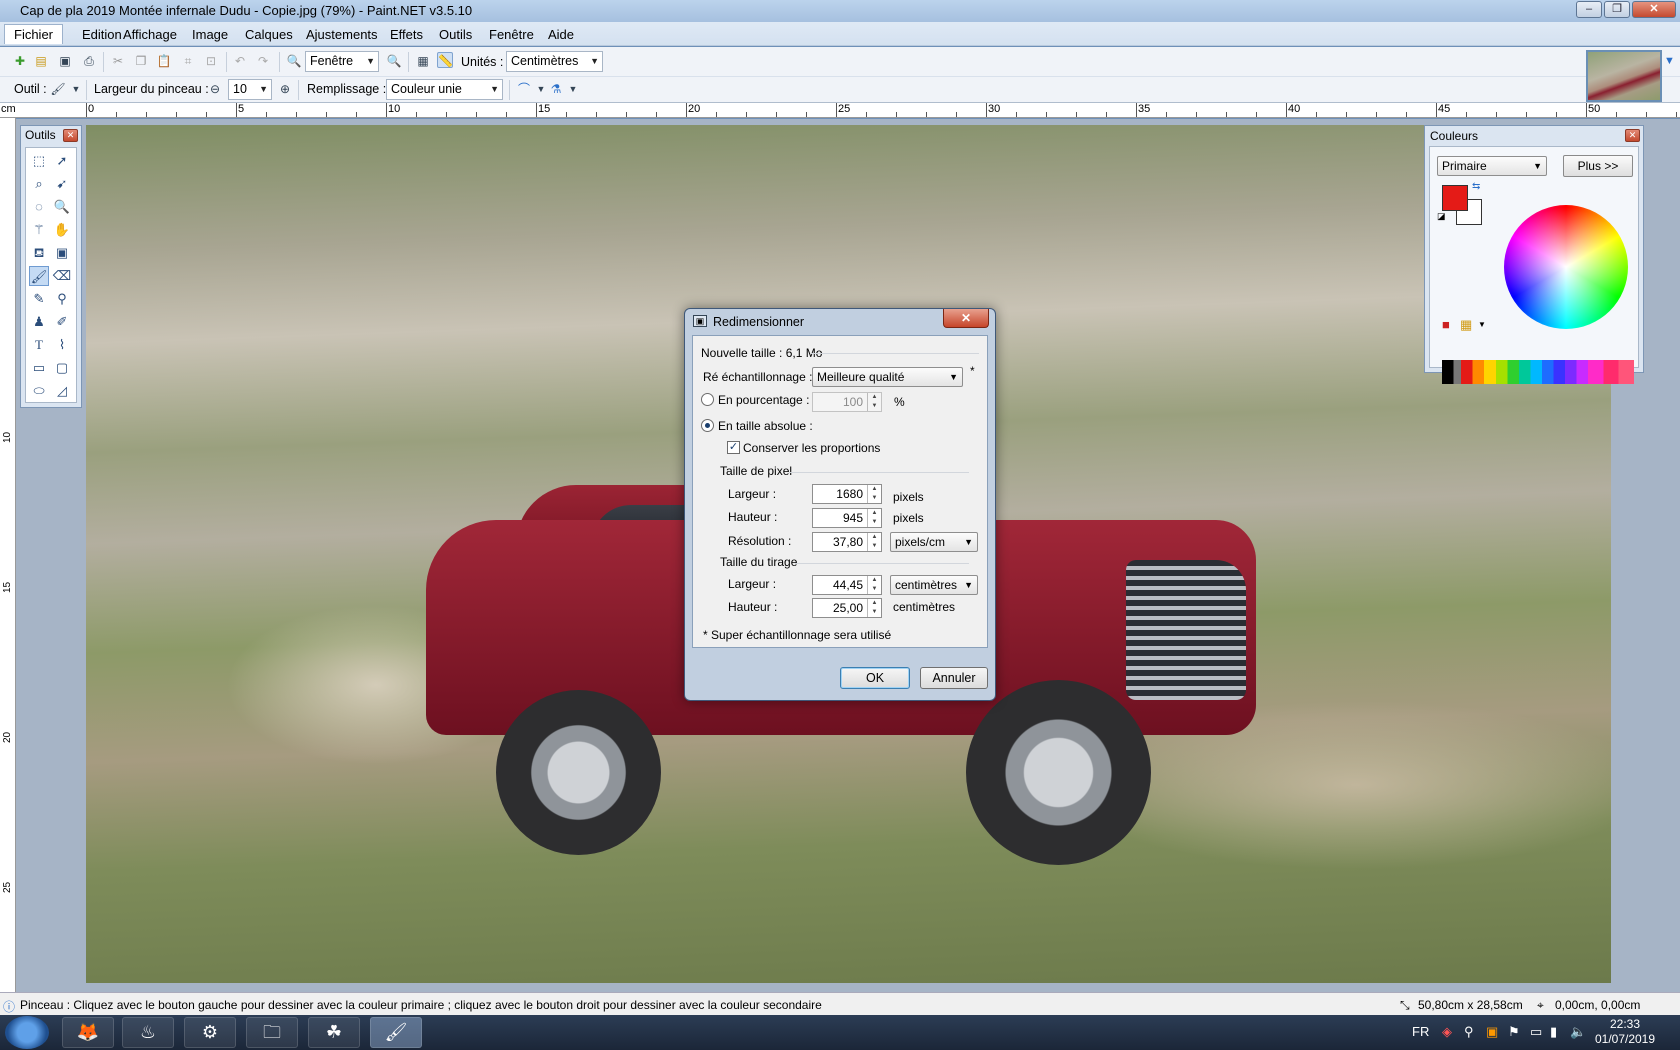 The width and height of the screenshot is (1680, 1050). Describe the element at coordinates (164, 61) in the screenshot. I see `paste-icon: 📋` at that location.